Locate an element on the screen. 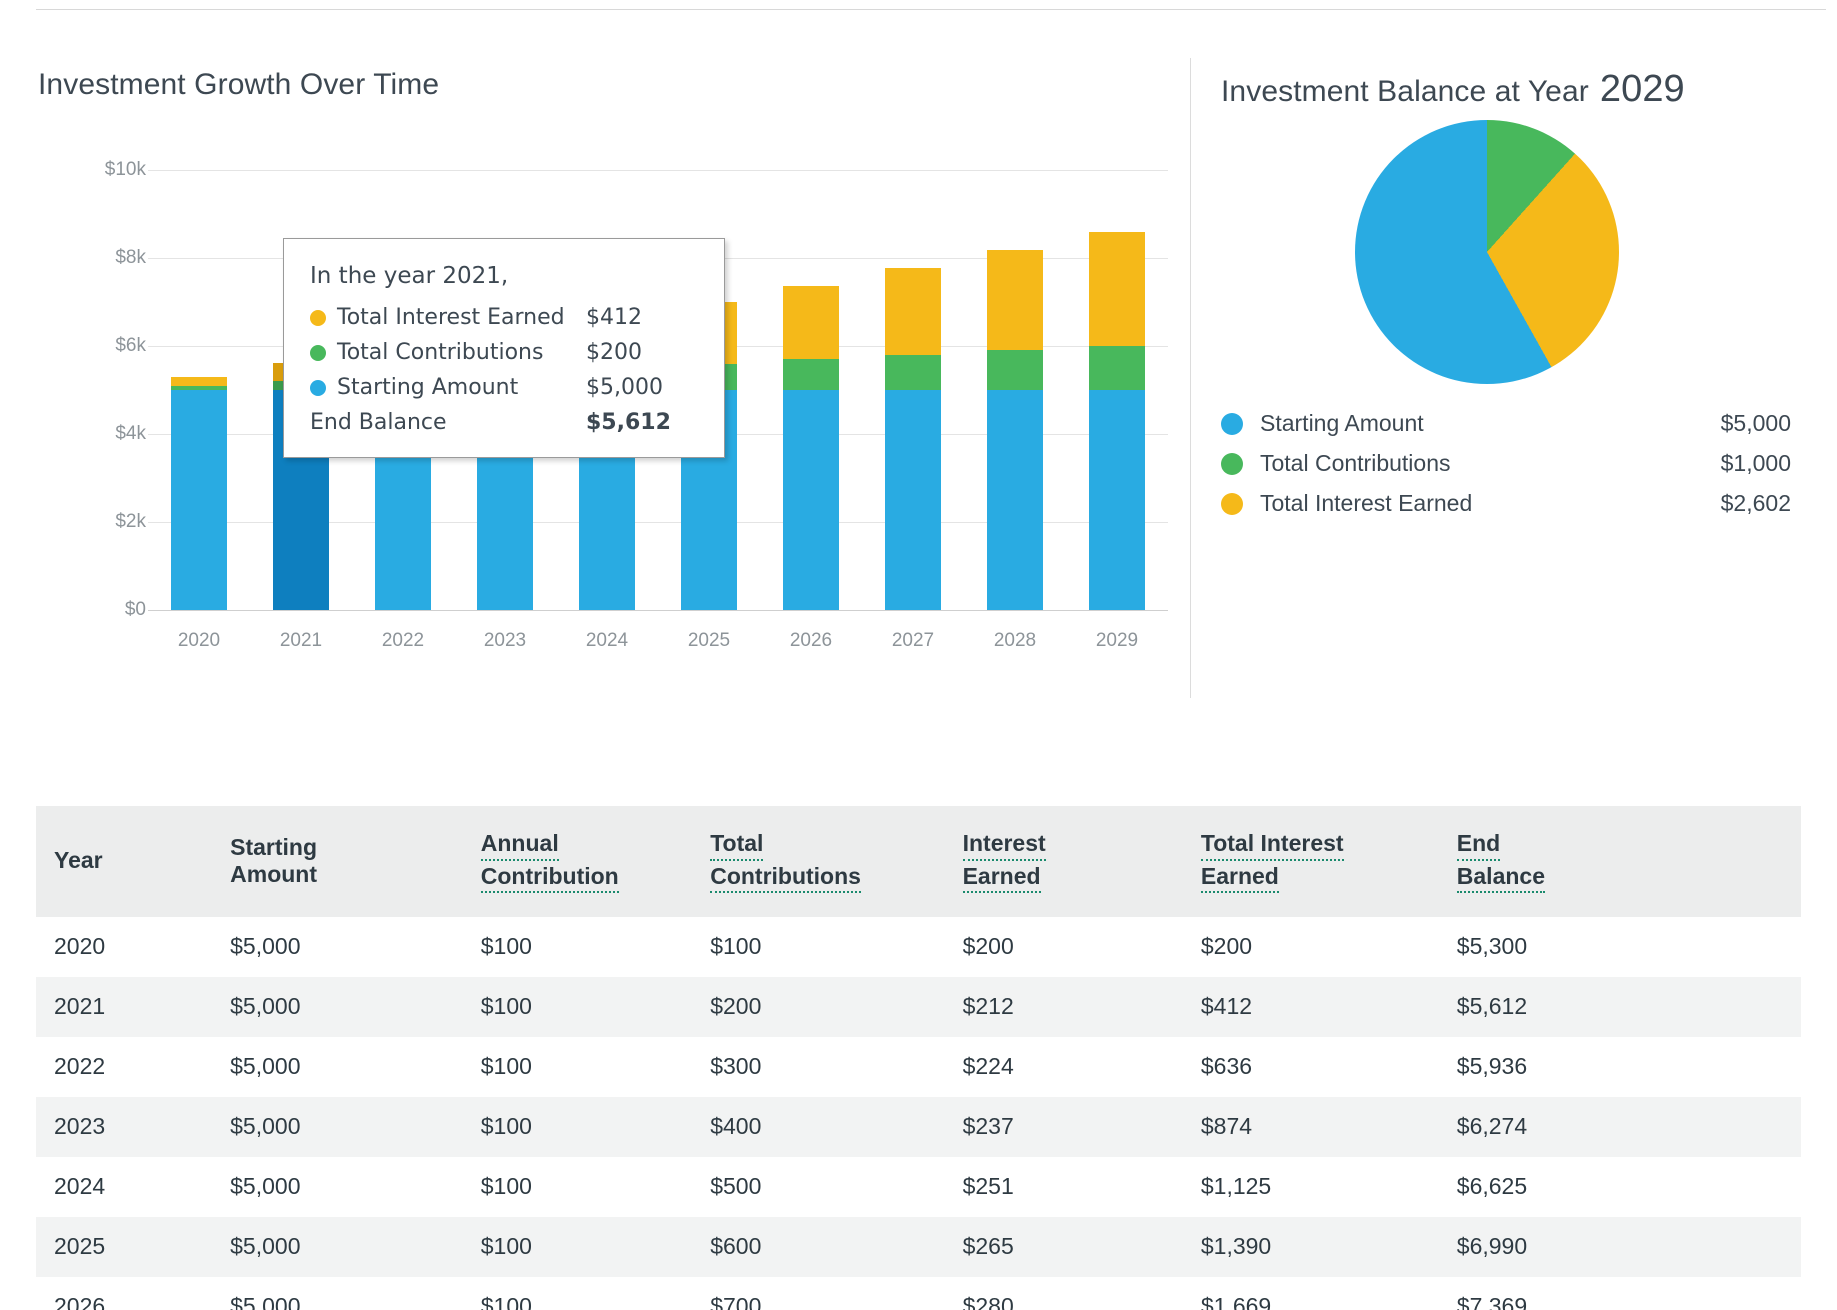 Image resolution: width=1837 pixels, height=1310 pixels. table-header-annual-contribution: Annual Contribution is located at coordinates (595, 861).